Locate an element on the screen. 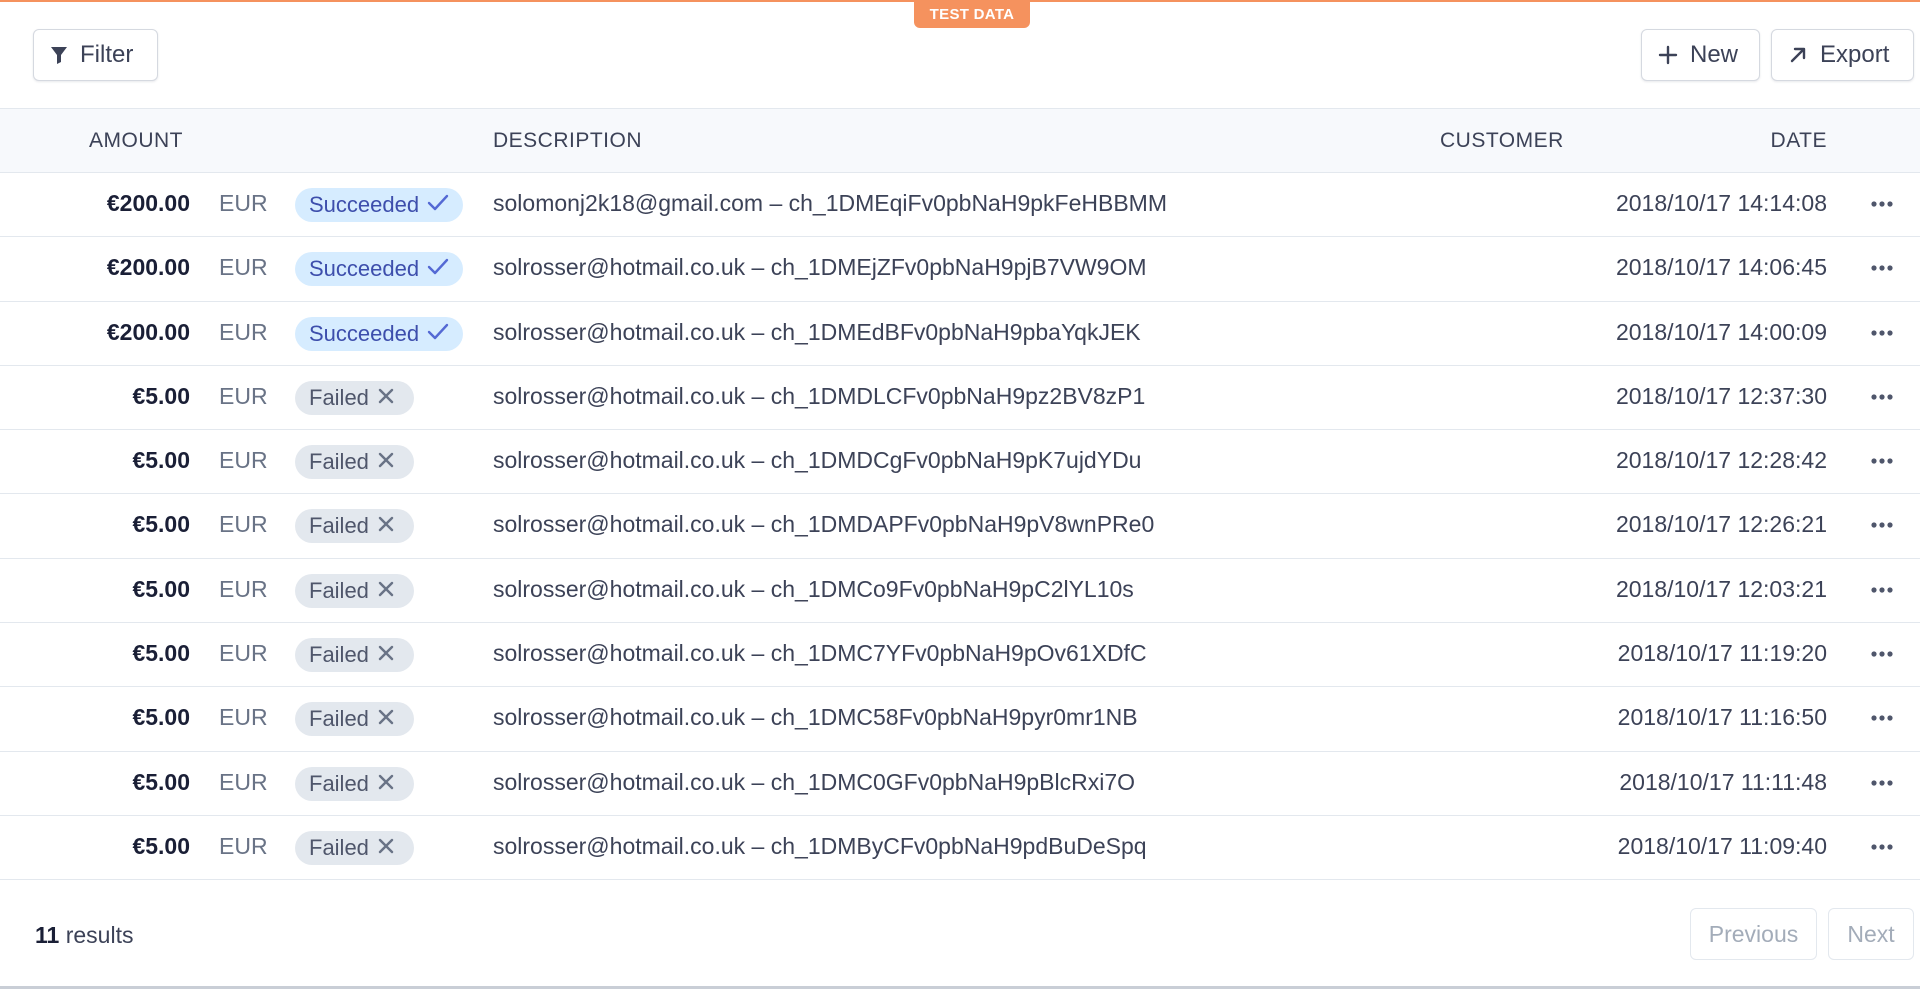  plus-icon is located at coordinates (1668, 55).